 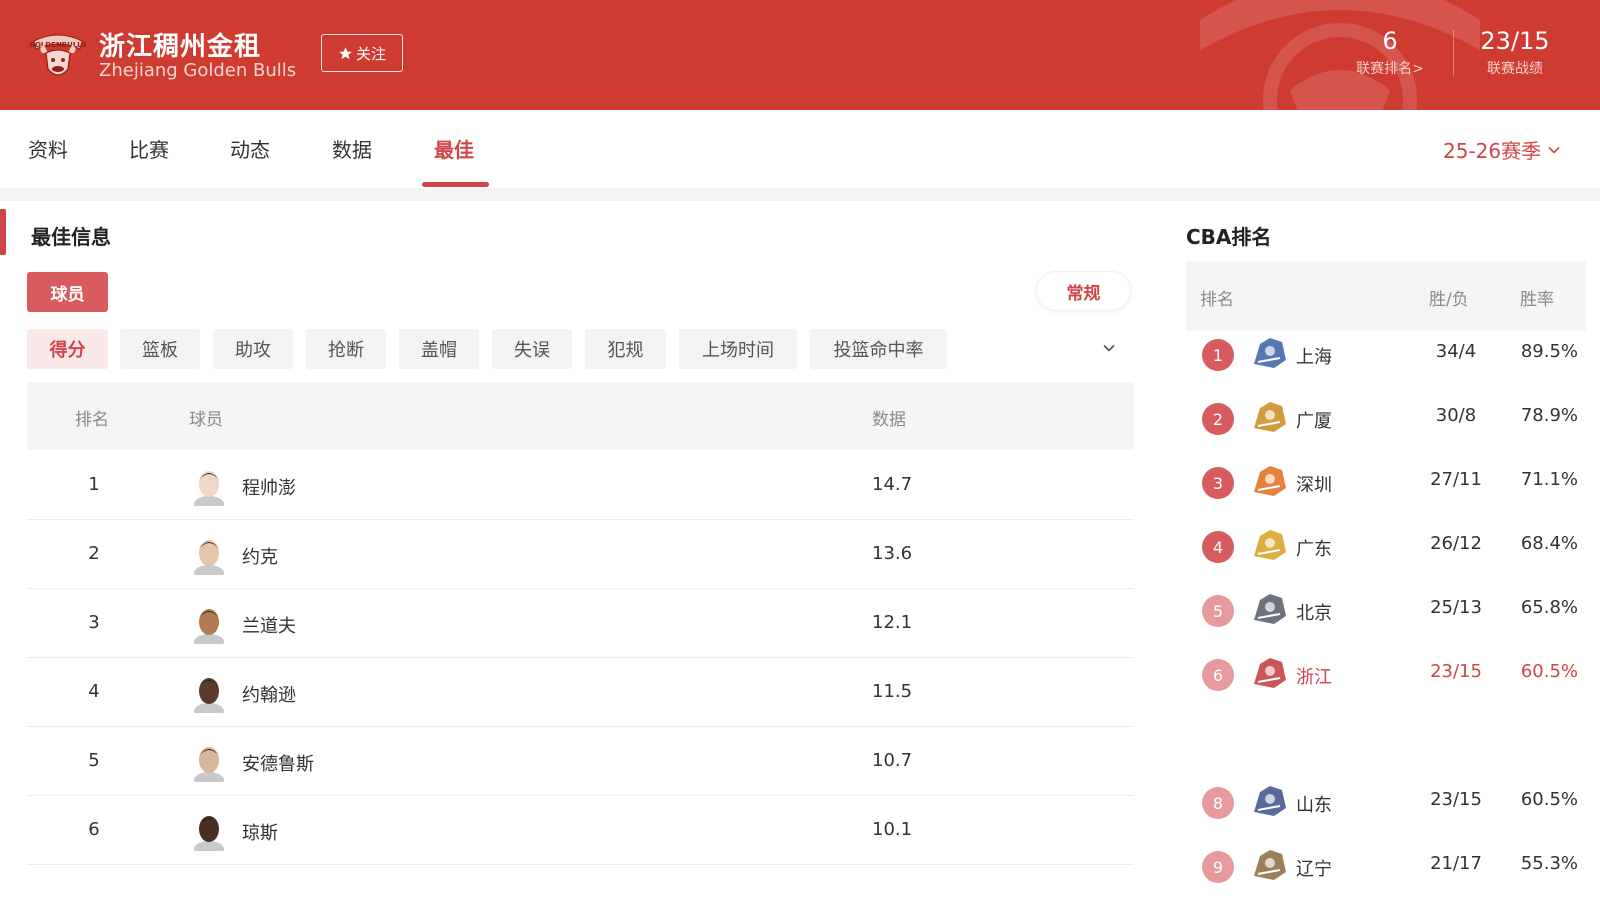 What do you see at coordinates (346, 349) in the screenshot?
I see `category-steals: 抢断` at bounding box center [346, 349].